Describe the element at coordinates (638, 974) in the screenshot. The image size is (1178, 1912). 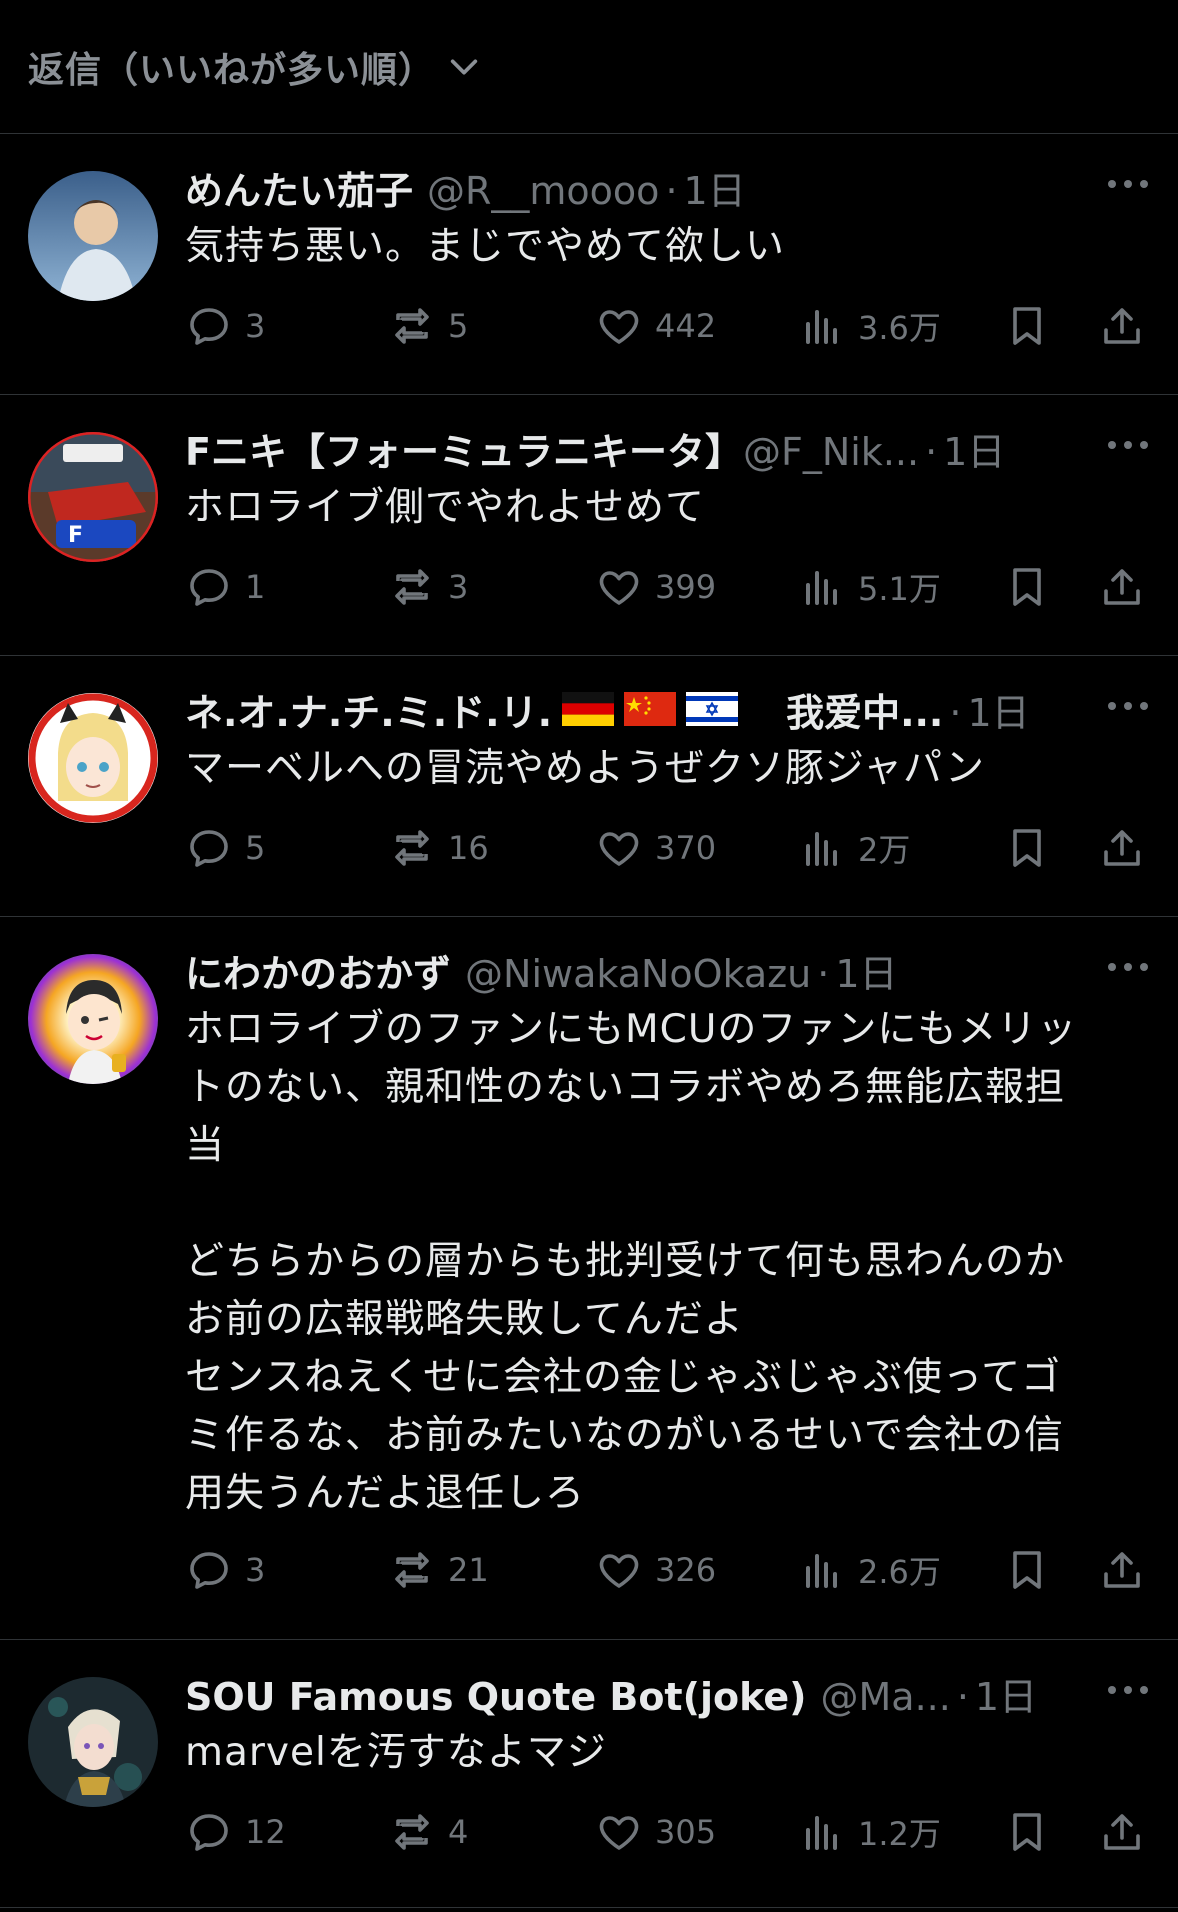
I see `user-handle: @NiwakaNoOkazu` at that location.